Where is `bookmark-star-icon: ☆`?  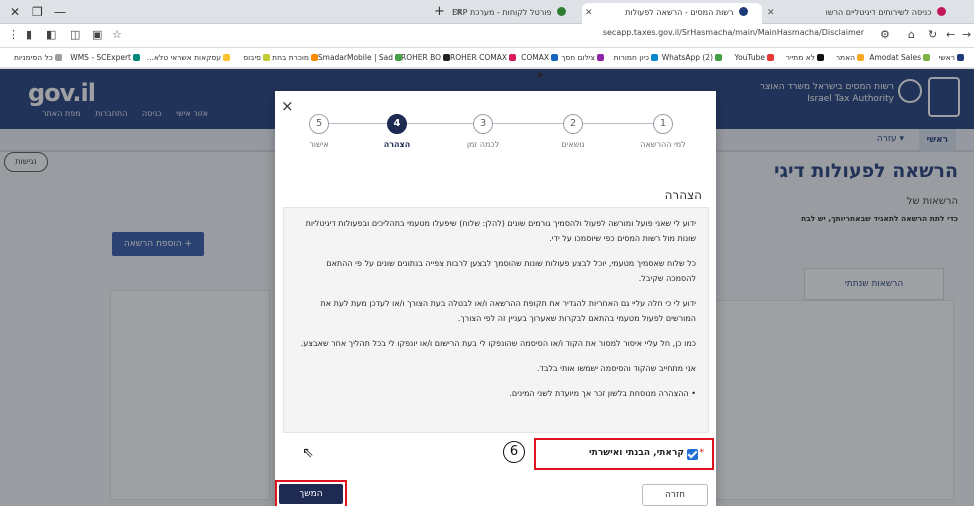
bookmark-star-icon: ☆ is located at coordinates (117, 34).